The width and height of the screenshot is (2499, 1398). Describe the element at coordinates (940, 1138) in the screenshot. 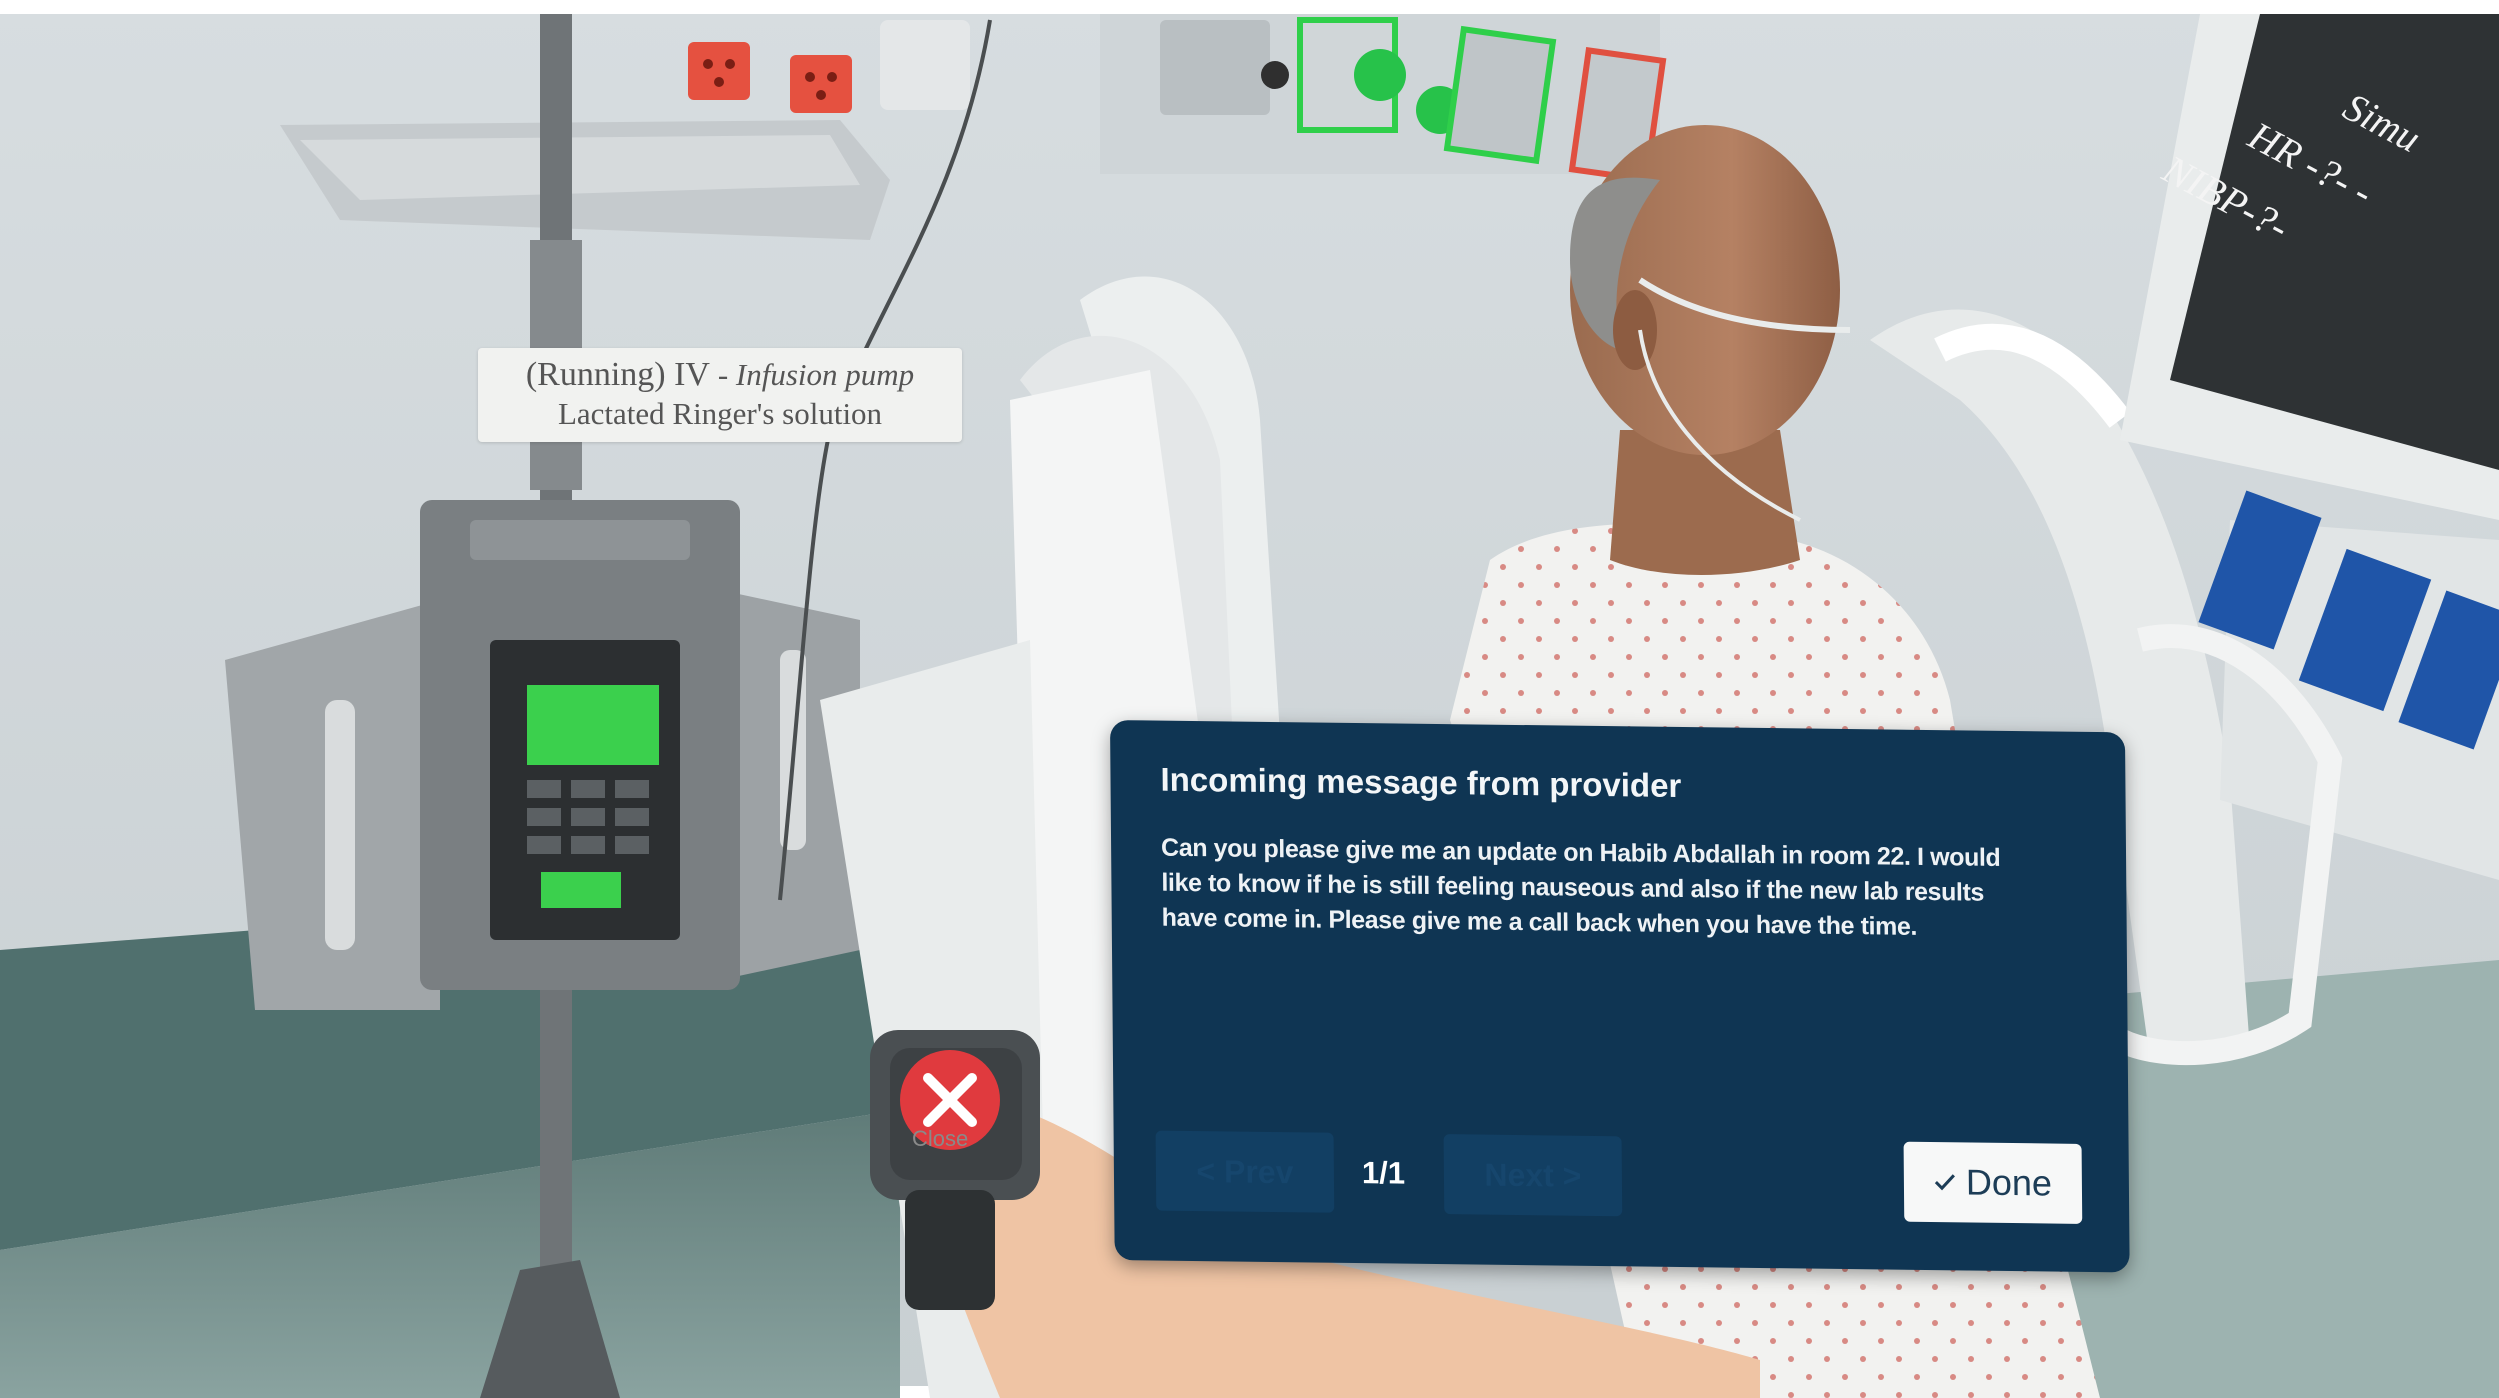

I see `close-label: Close` at that location.